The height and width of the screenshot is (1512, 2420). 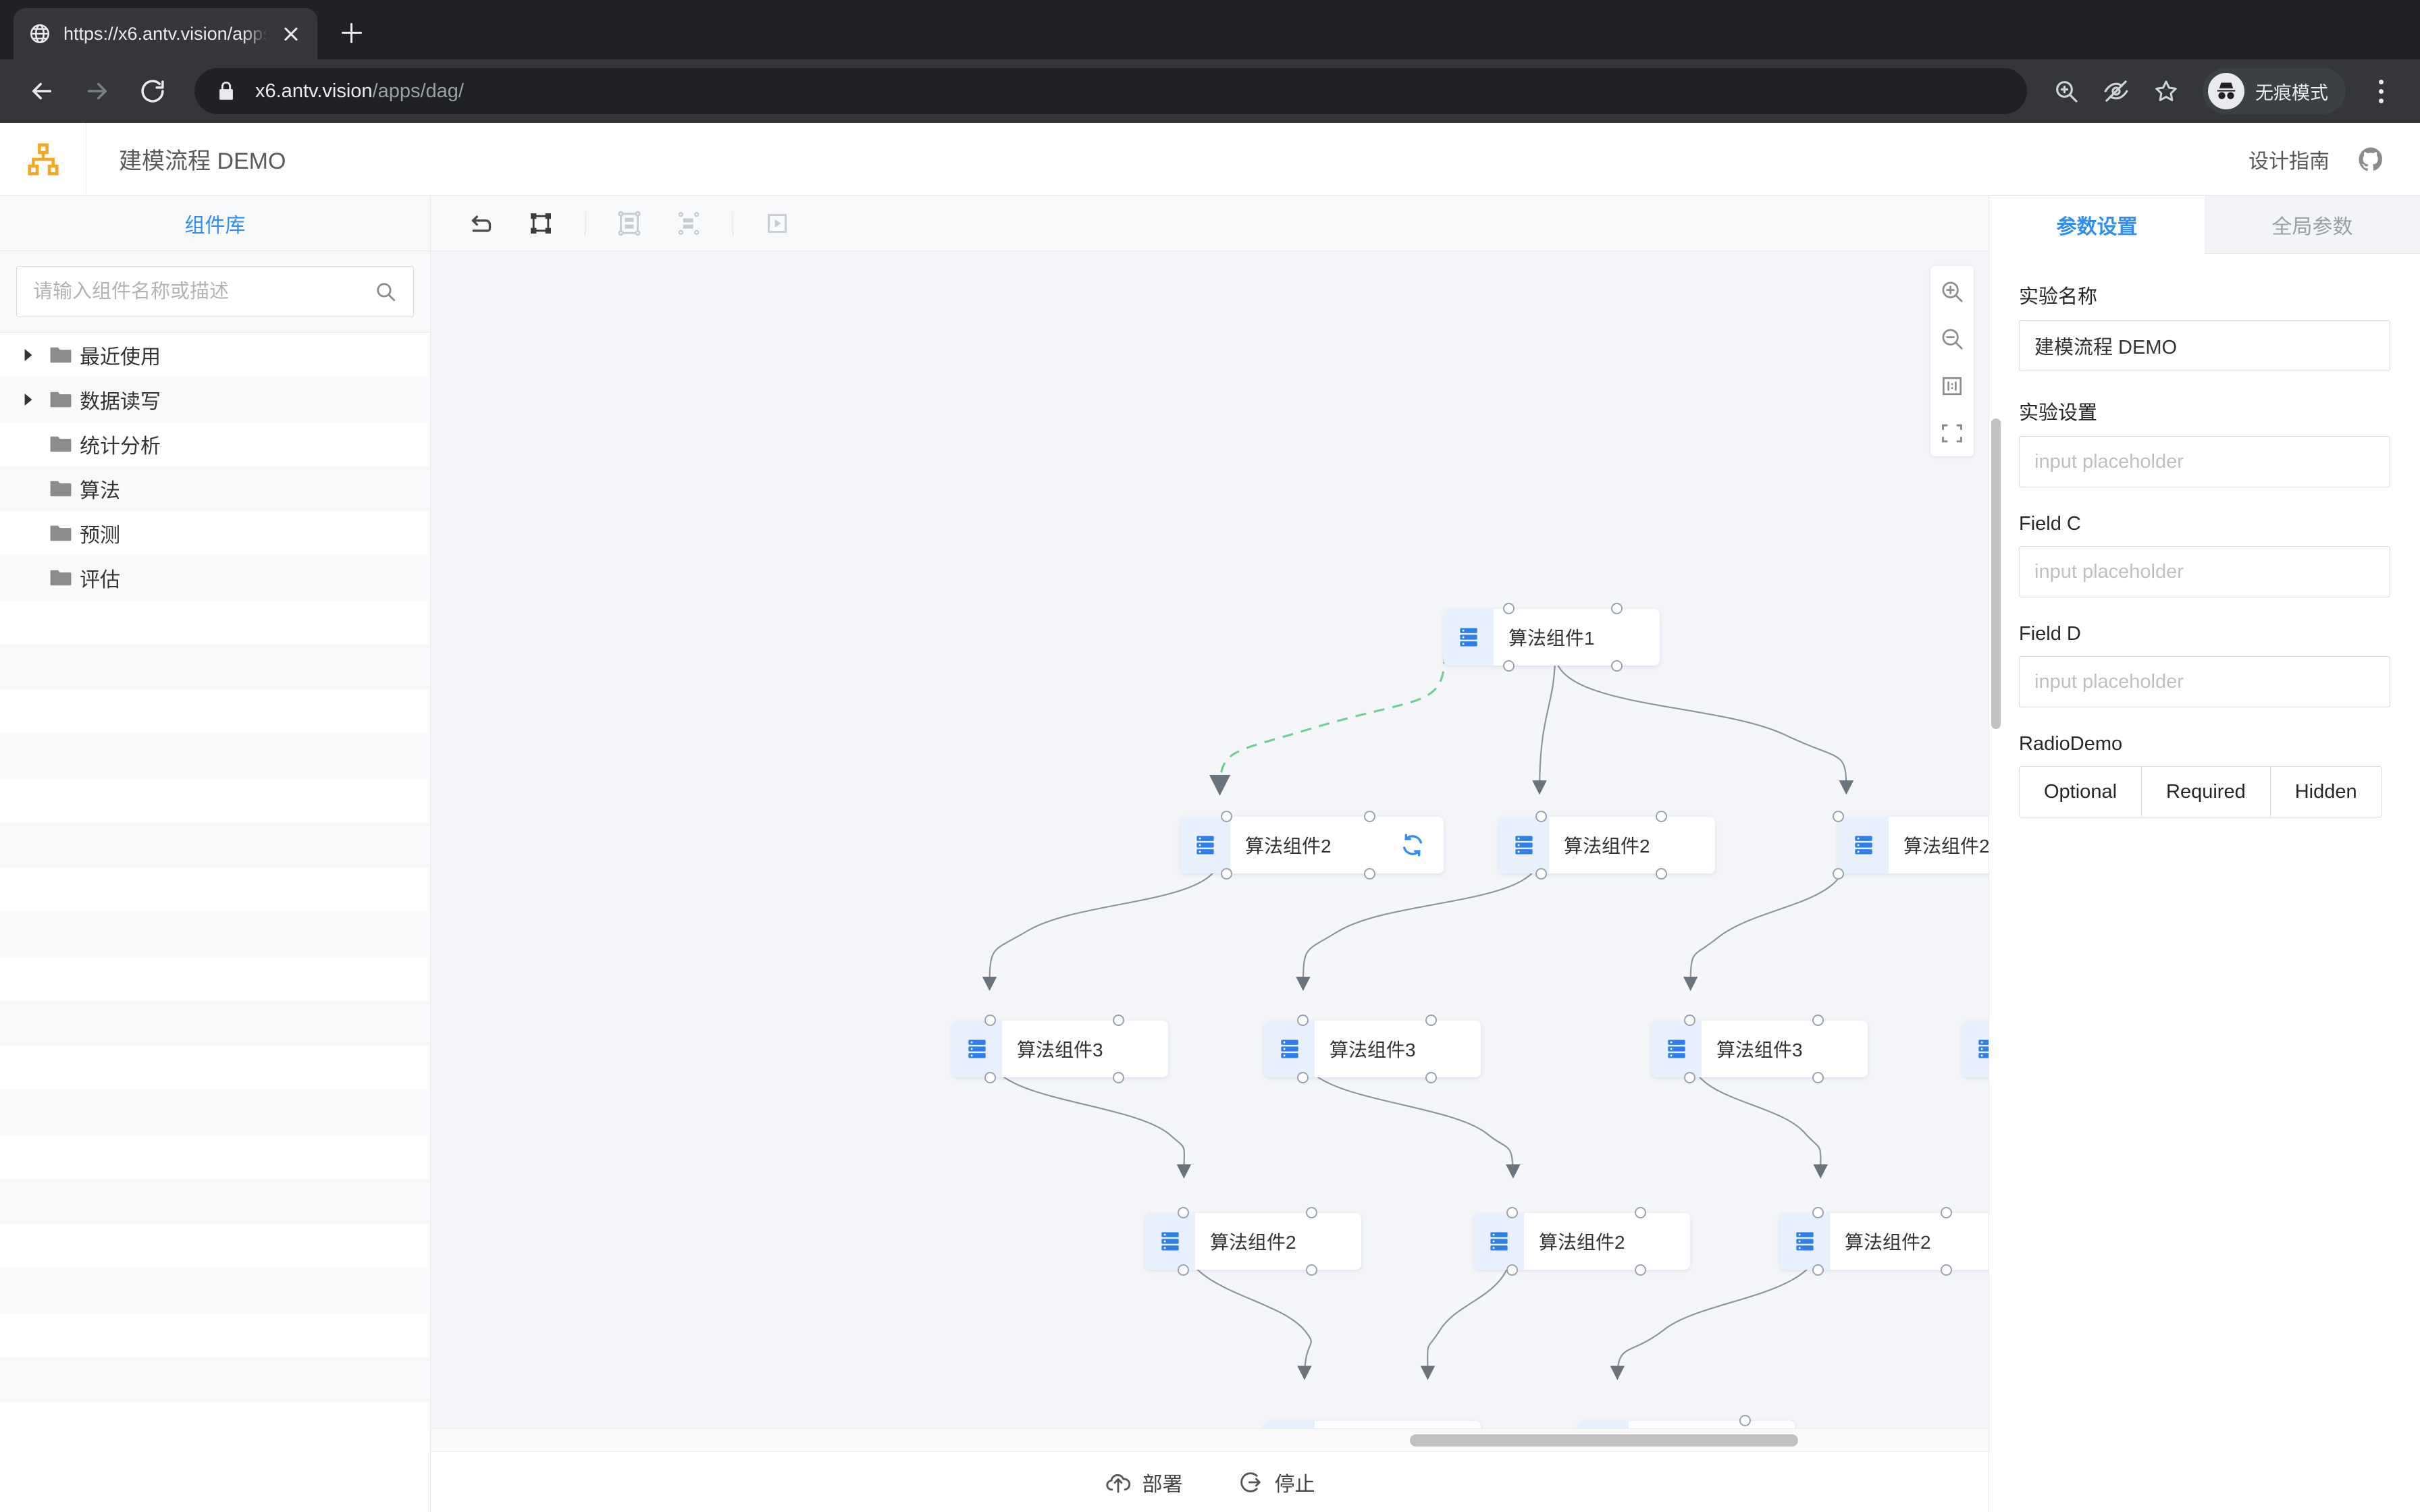 I want to click on zoom-out-icon, so click(x=1952, y=339).